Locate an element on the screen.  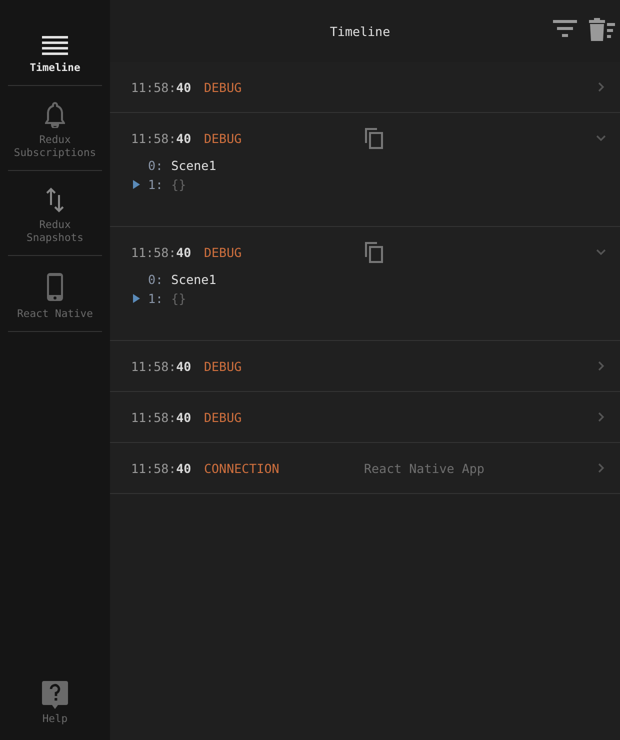
clear-button is located at coordinates (602, 30).